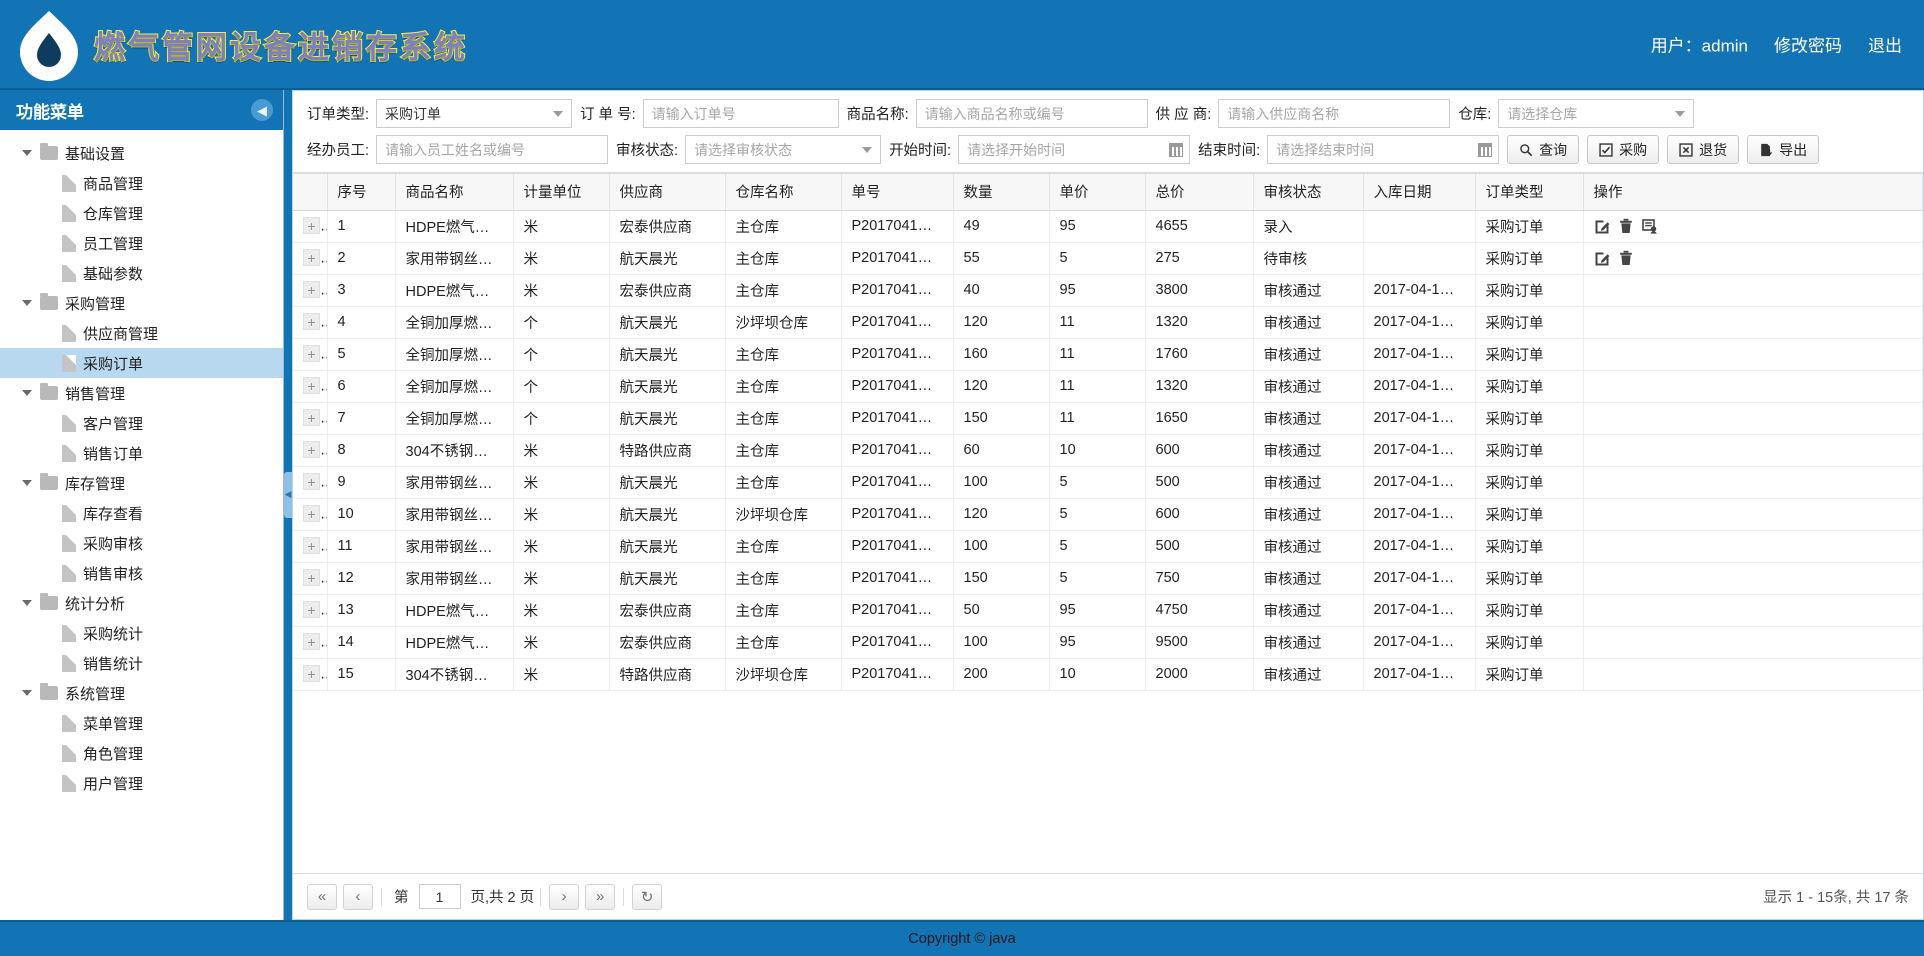 This screenshot has width=1924, height=956. Describe the element at coordinates (600, 896) in the screenshot. I see `last-page-button: »` at that location.